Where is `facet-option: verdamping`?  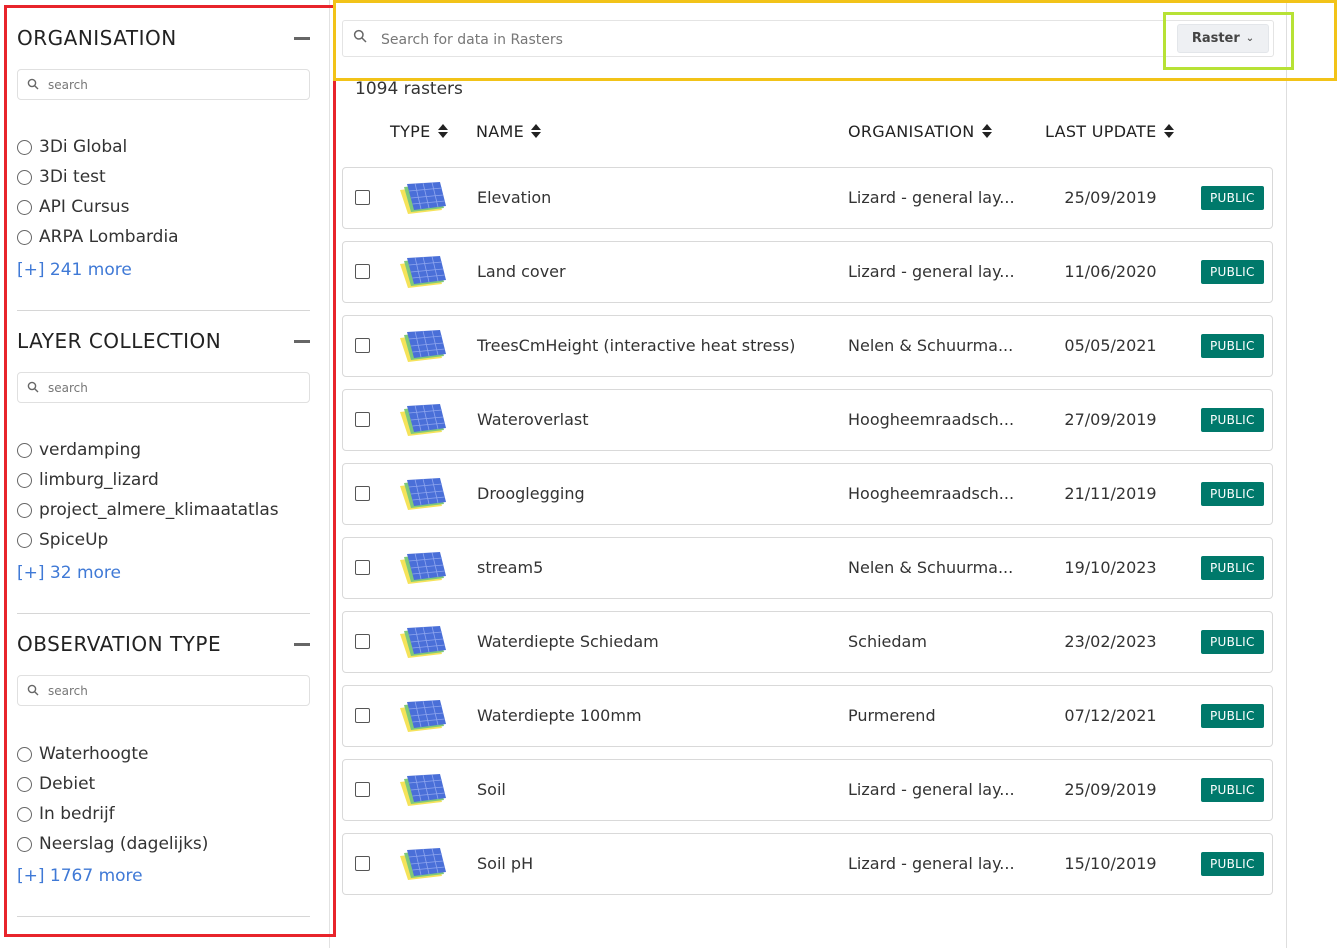
facet-option: verdamping is located at coordinates (148, 450).